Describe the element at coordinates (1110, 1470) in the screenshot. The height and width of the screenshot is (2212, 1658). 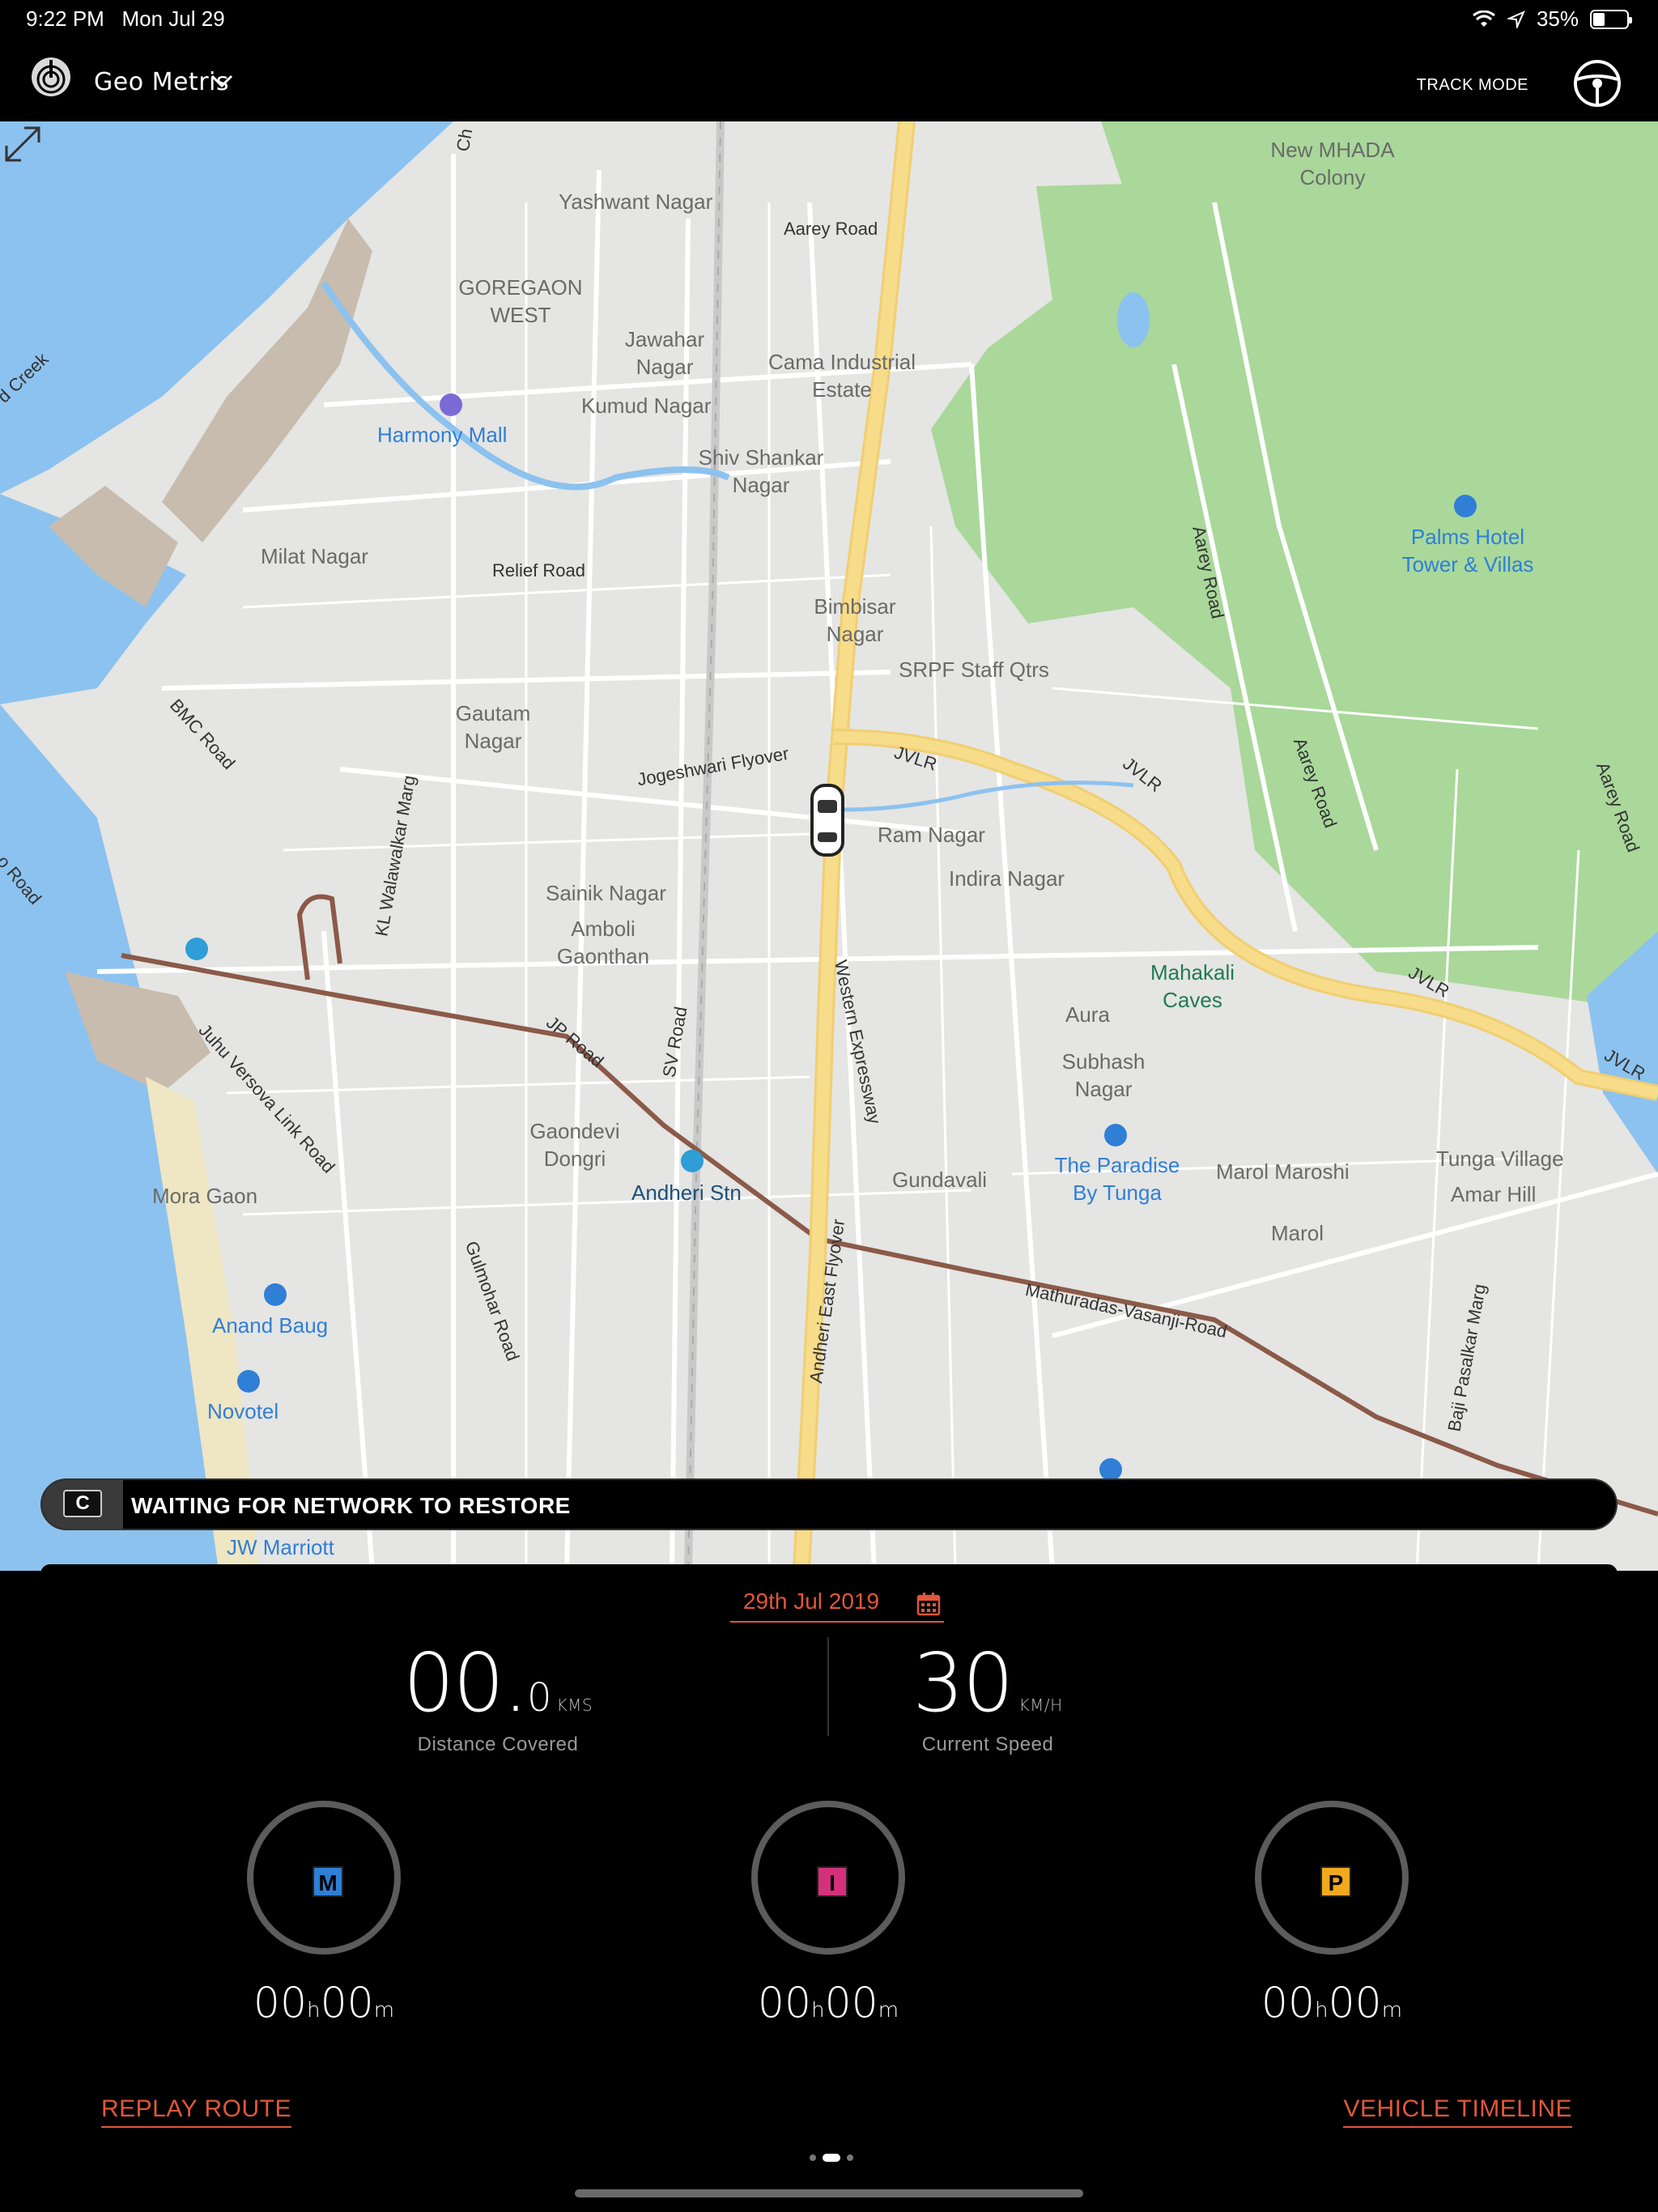
I see `poi-pin-bottom-icon` at that location.